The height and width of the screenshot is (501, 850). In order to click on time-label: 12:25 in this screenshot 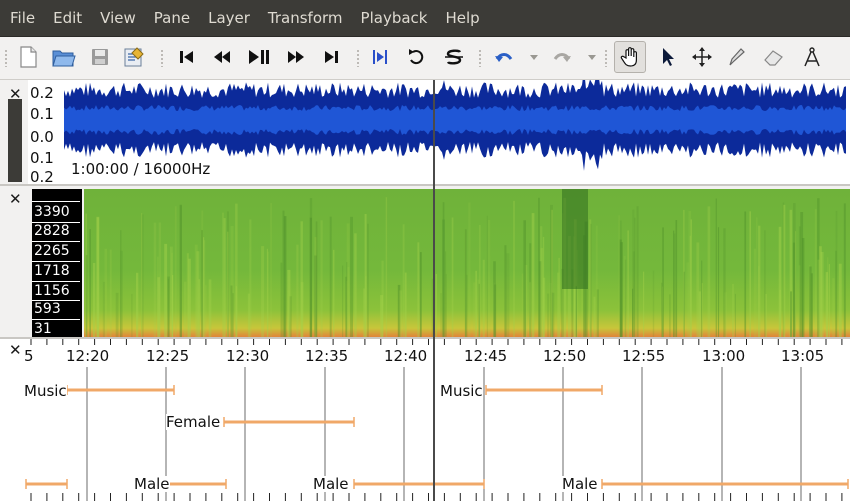, I will do `click(168, 356)`.